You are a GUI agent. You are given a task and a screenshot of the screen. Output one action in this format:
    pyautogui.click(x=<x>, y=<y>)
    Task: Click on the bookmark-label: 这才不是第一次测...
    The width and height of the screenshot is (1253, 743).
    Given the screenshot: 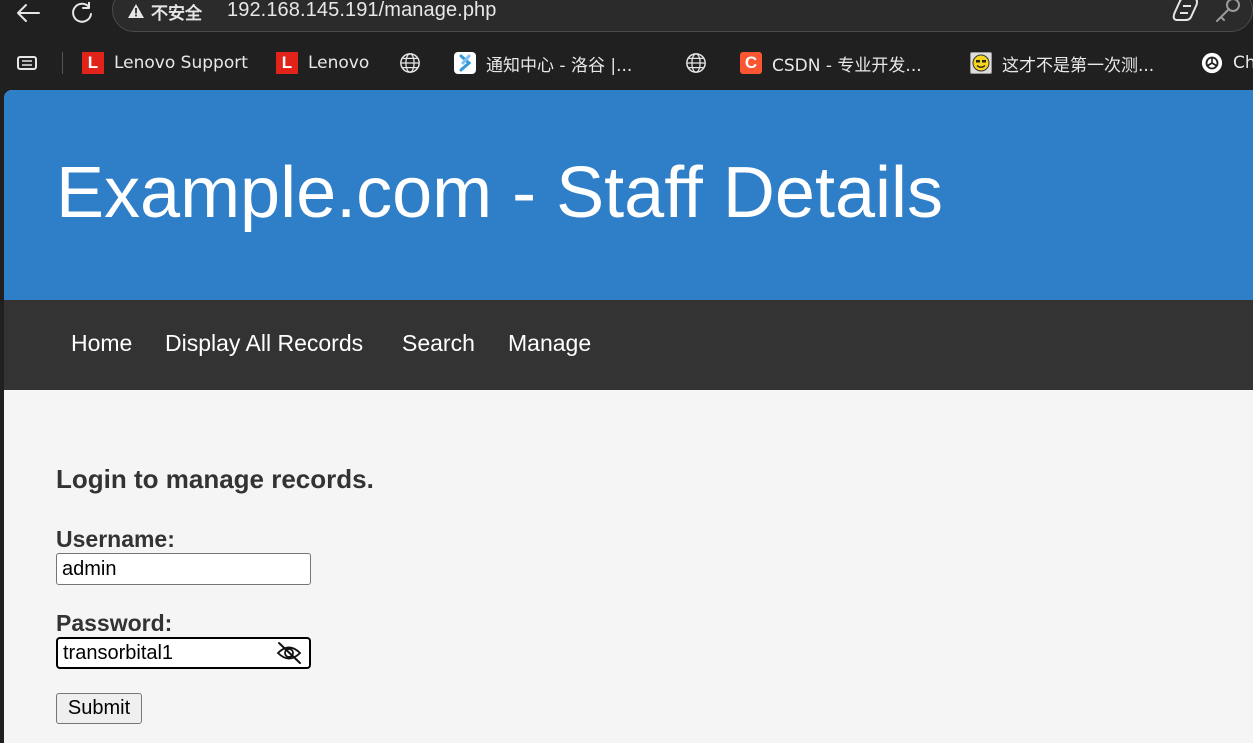 What is the action you would take?
    pyautogui.click(x=1078, y=65)
    